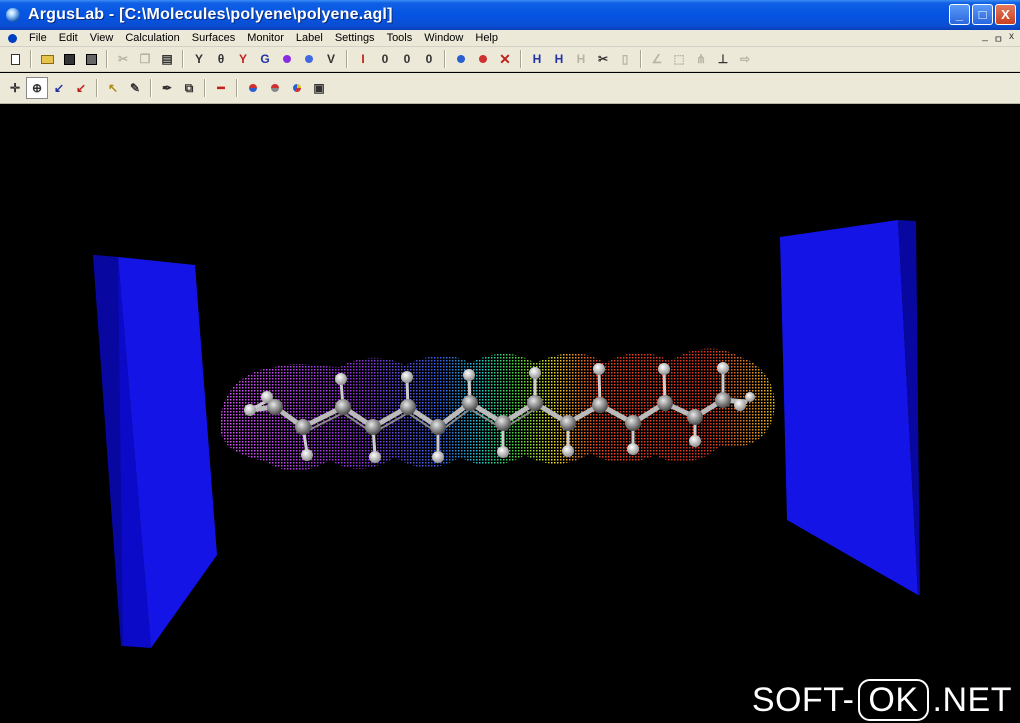 The height and width of the screenshot is (723, 1020). What do you see at coordinates (265, 59) in the screenshot?
I see `g-icon: G` at bounding box center [265, 59].